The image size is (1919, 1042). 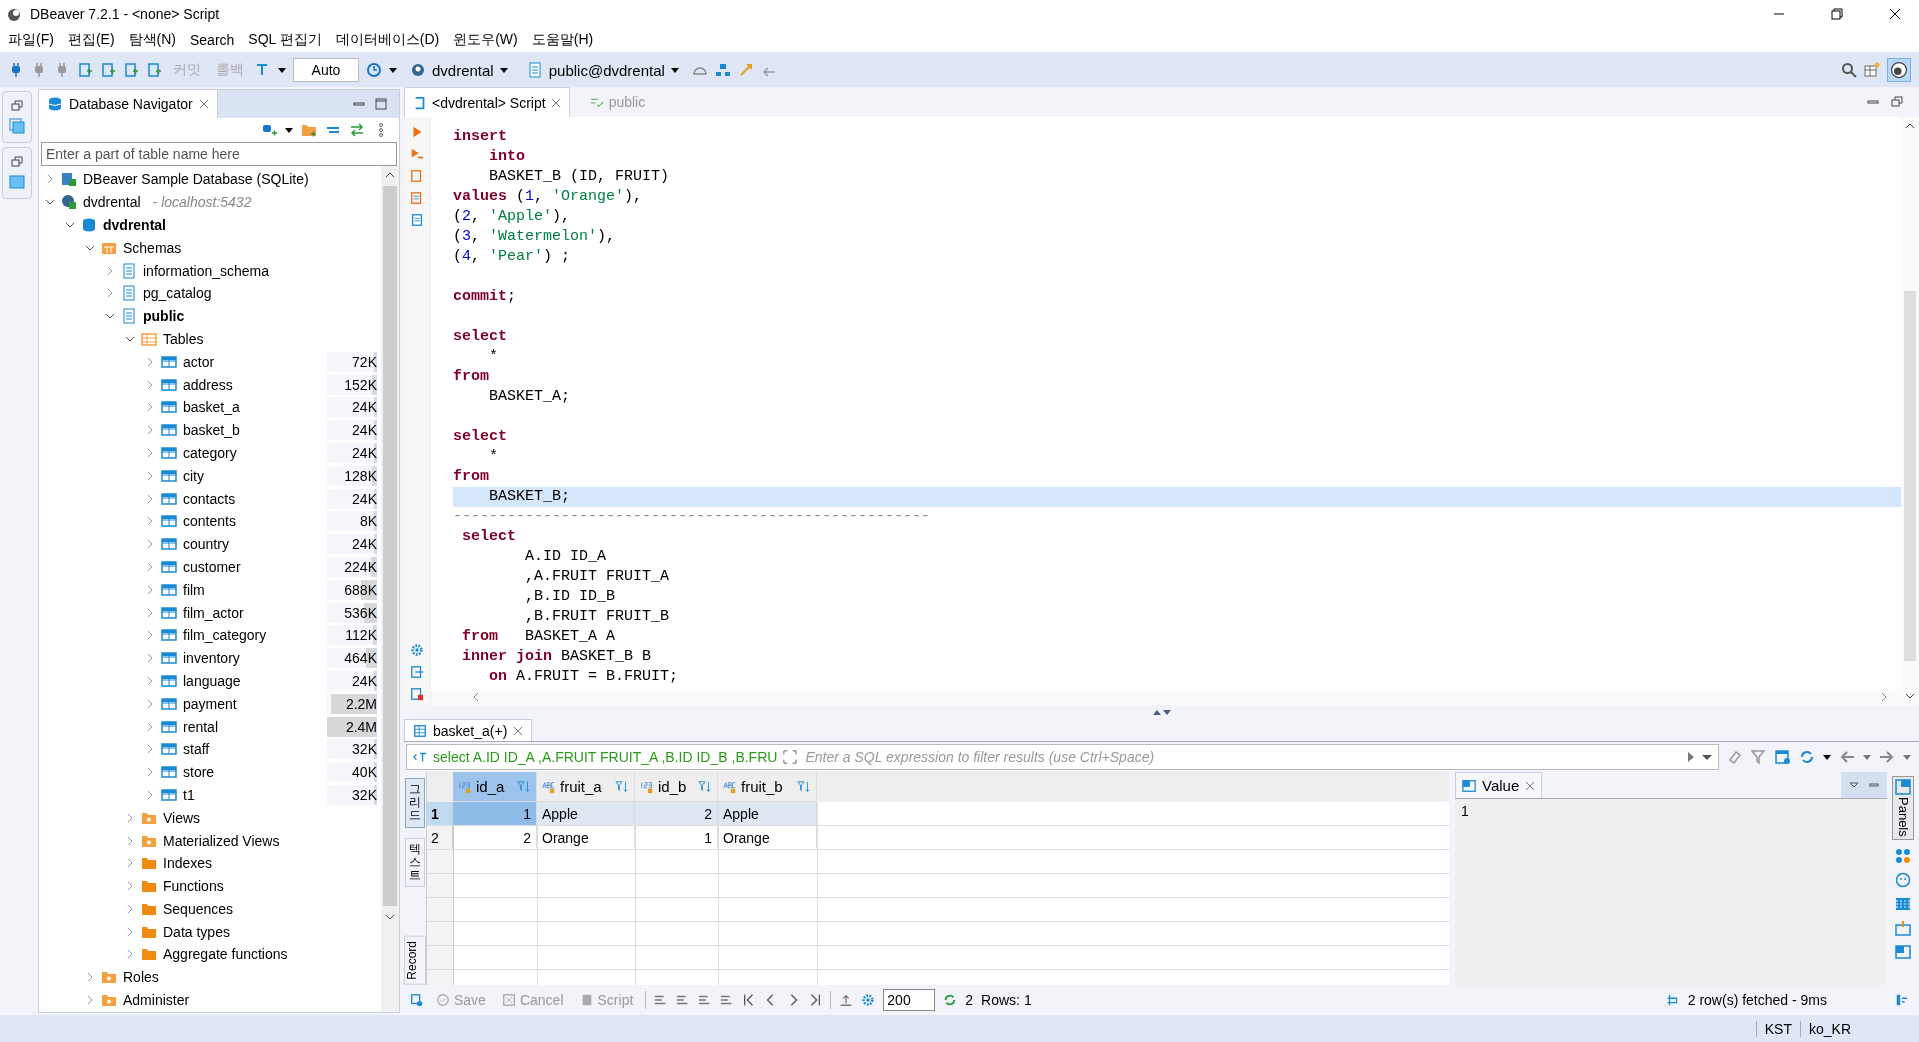 I want to click on forward-icon, so click(x=1887, y=757).